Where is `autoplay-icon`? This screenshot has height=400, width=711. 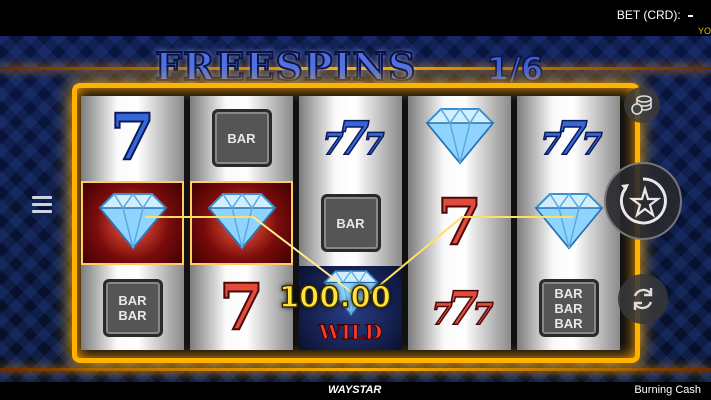
autoplay-icon is located at coordinates (643, 299).